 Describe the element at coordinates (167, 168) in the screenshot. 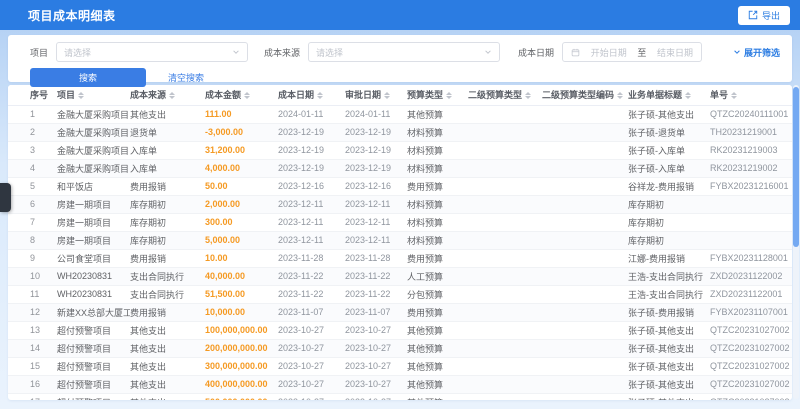

I see `cell-cost-source: 入库单` at that location.